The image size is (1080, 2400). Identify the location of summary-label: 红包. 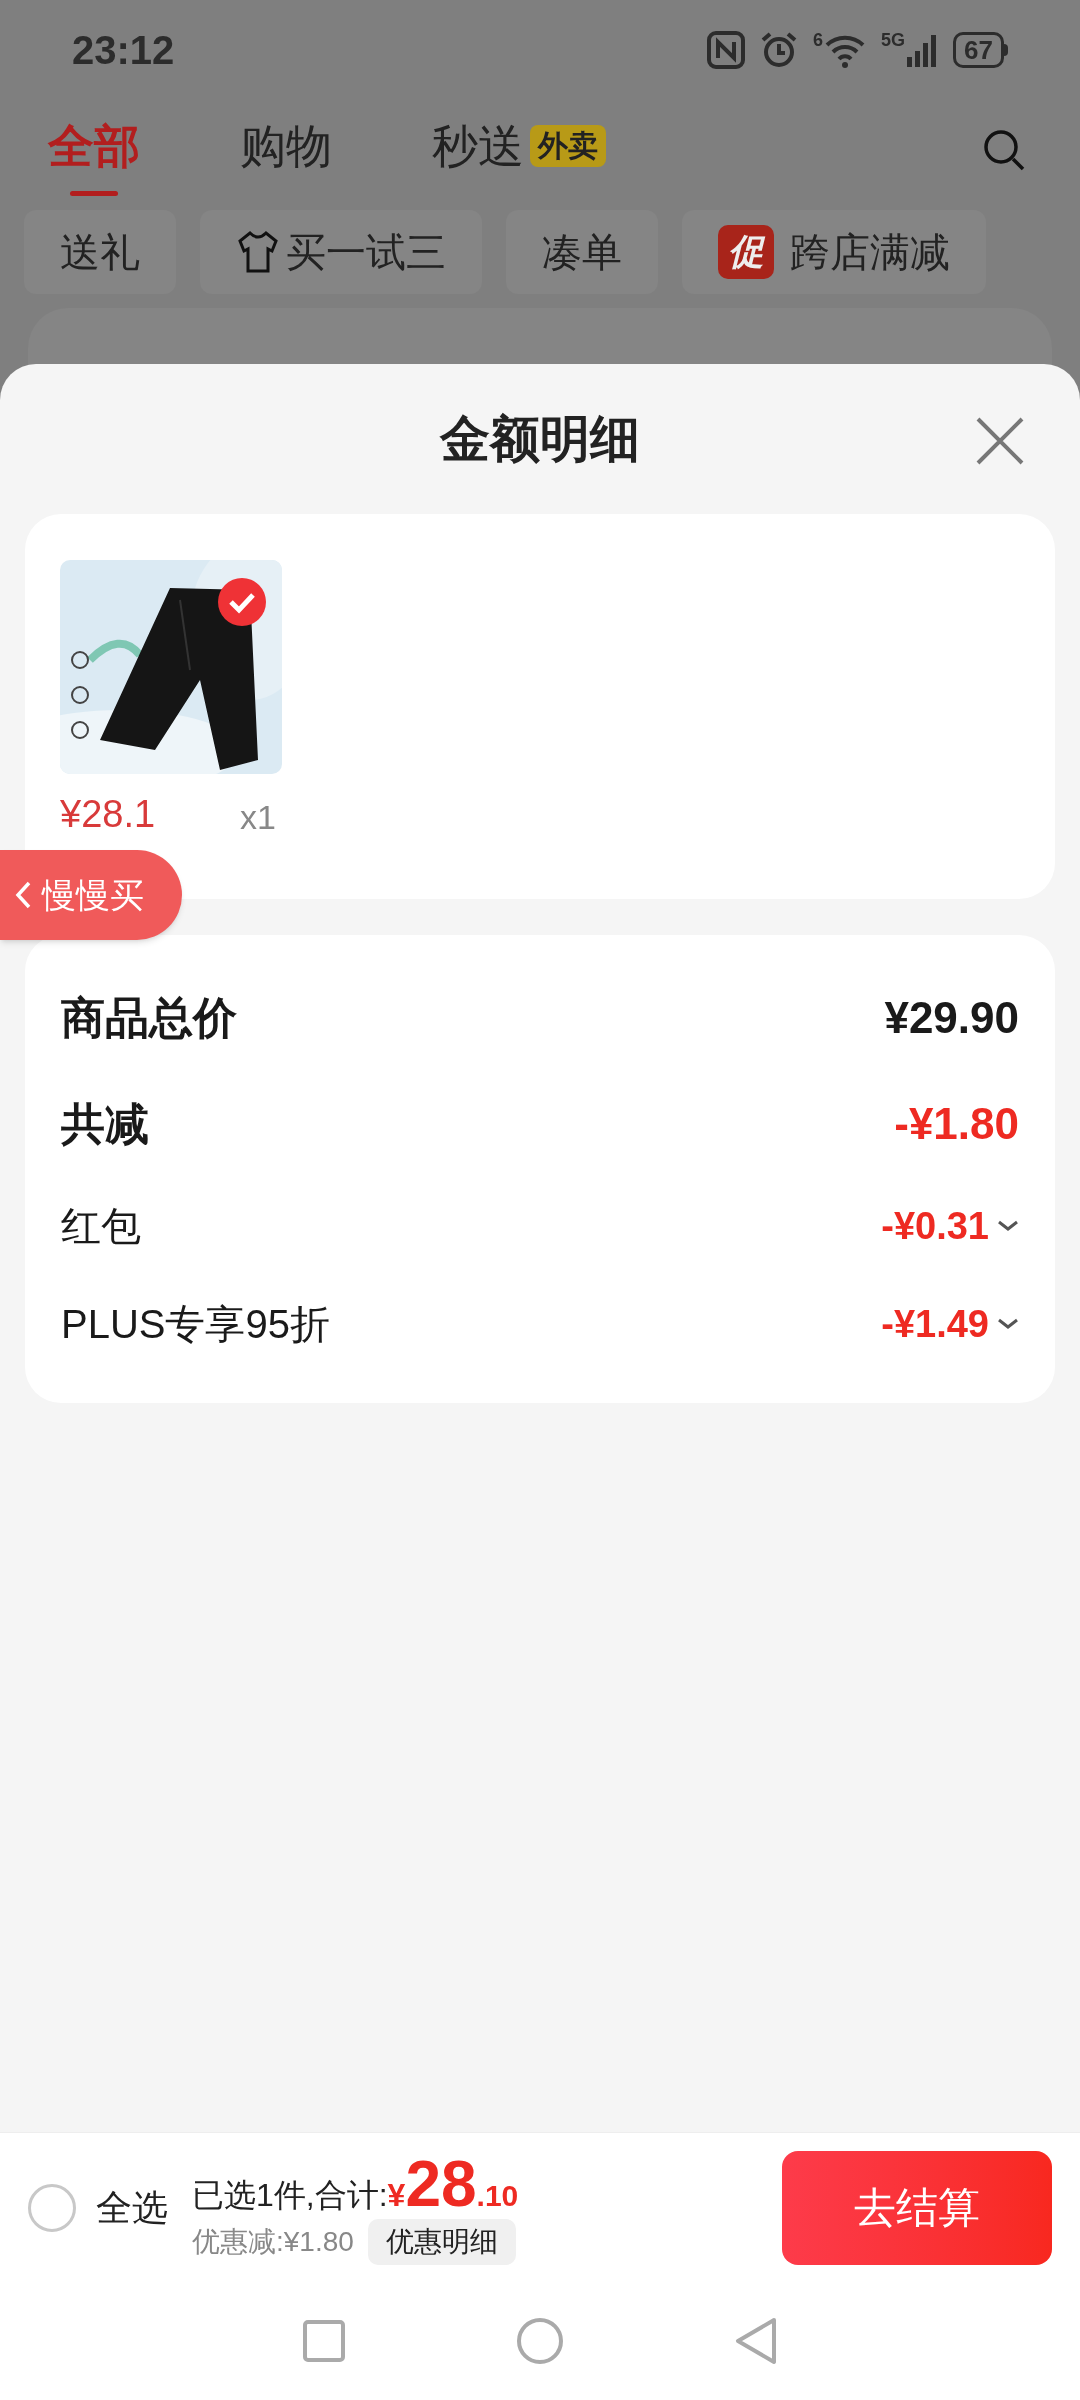
(101, 1226).